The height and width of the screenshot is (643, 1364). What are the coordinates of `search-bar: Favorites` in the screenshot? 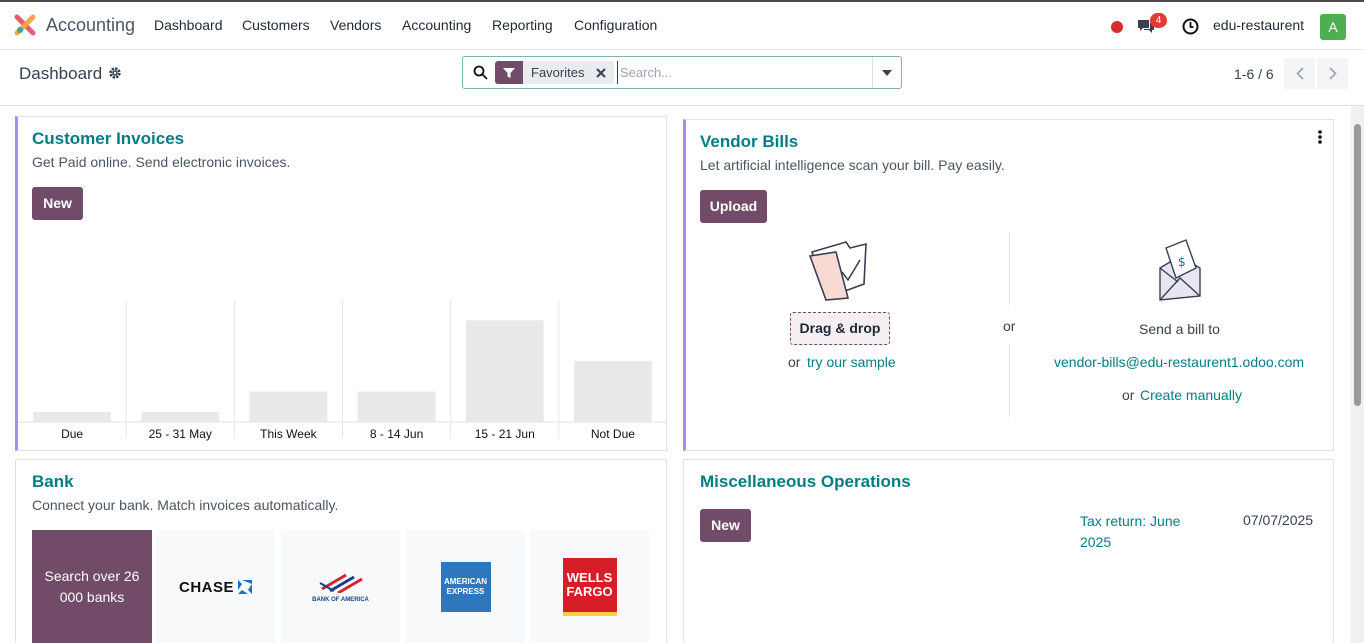 It's located at (682, 72).